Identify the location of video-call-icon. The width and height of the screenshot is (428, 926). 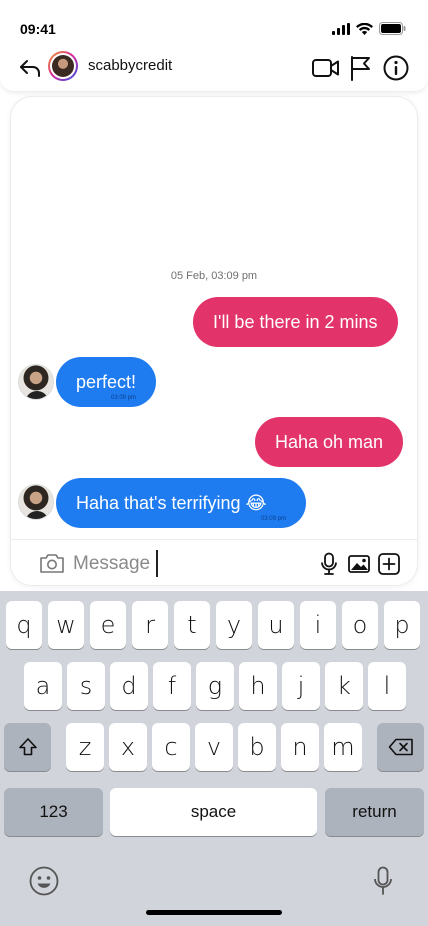
(325, 68).